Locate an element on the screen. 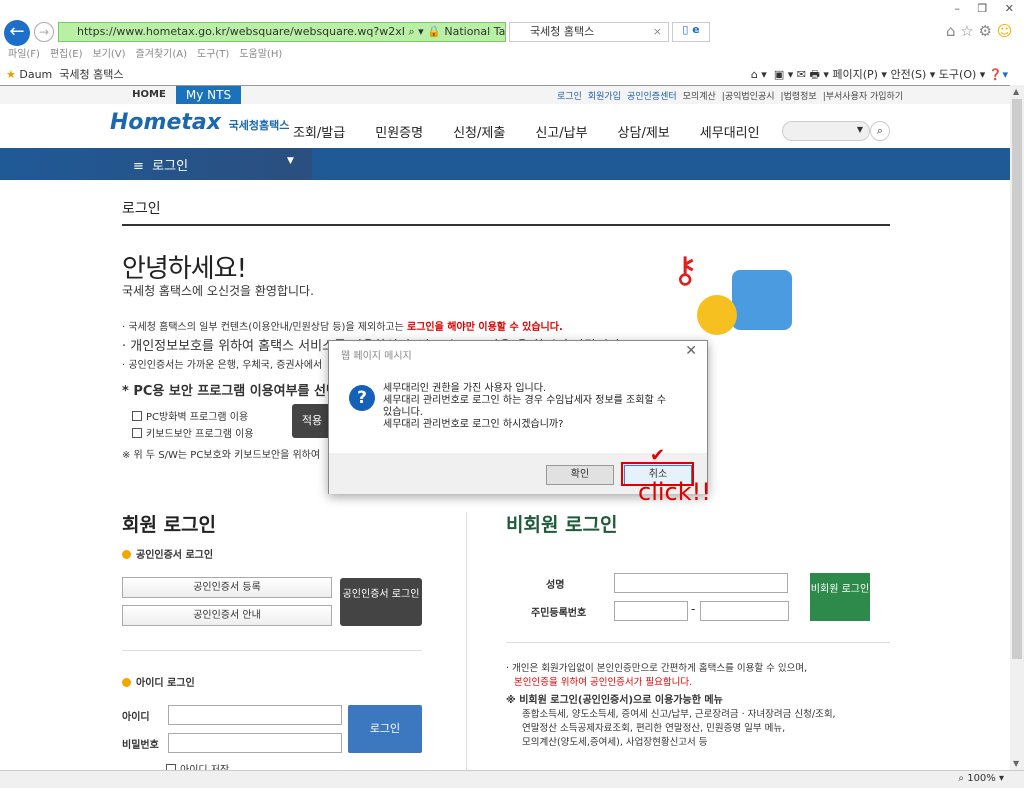 The width and height of the screenshot is (1024, 788). cert-login-label: 공인인증서 로그인 is located at coordinates (175, 555).